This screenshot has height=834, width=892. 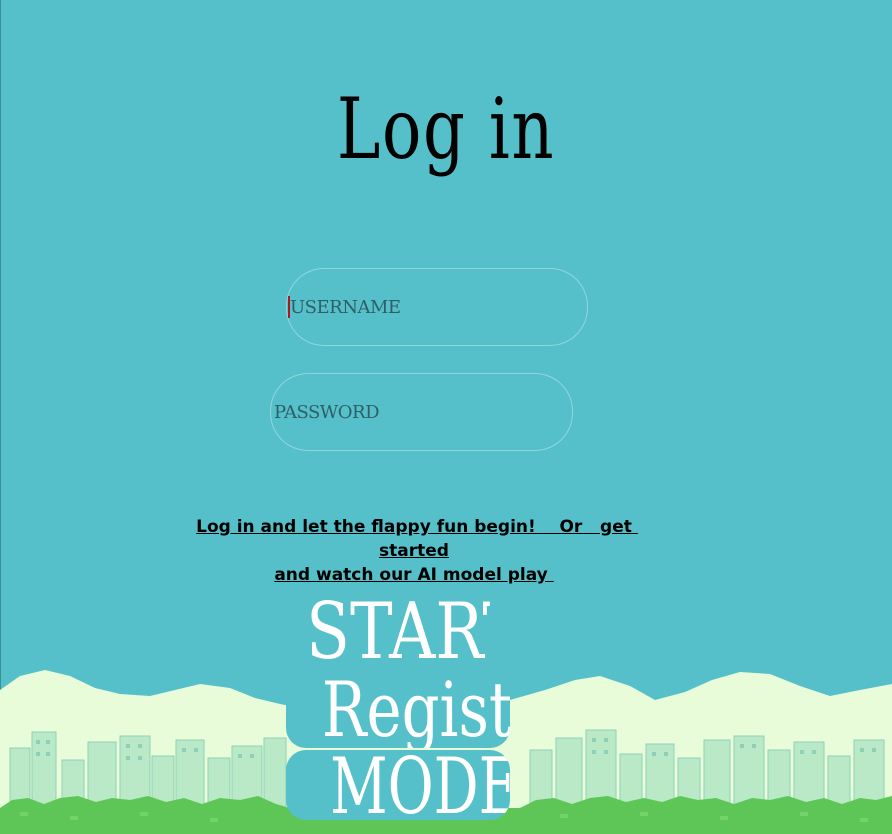 What do you see at coordinates (398, 632) in the screenshot?
I see `start-button: START` at bounding box center [398, 632].